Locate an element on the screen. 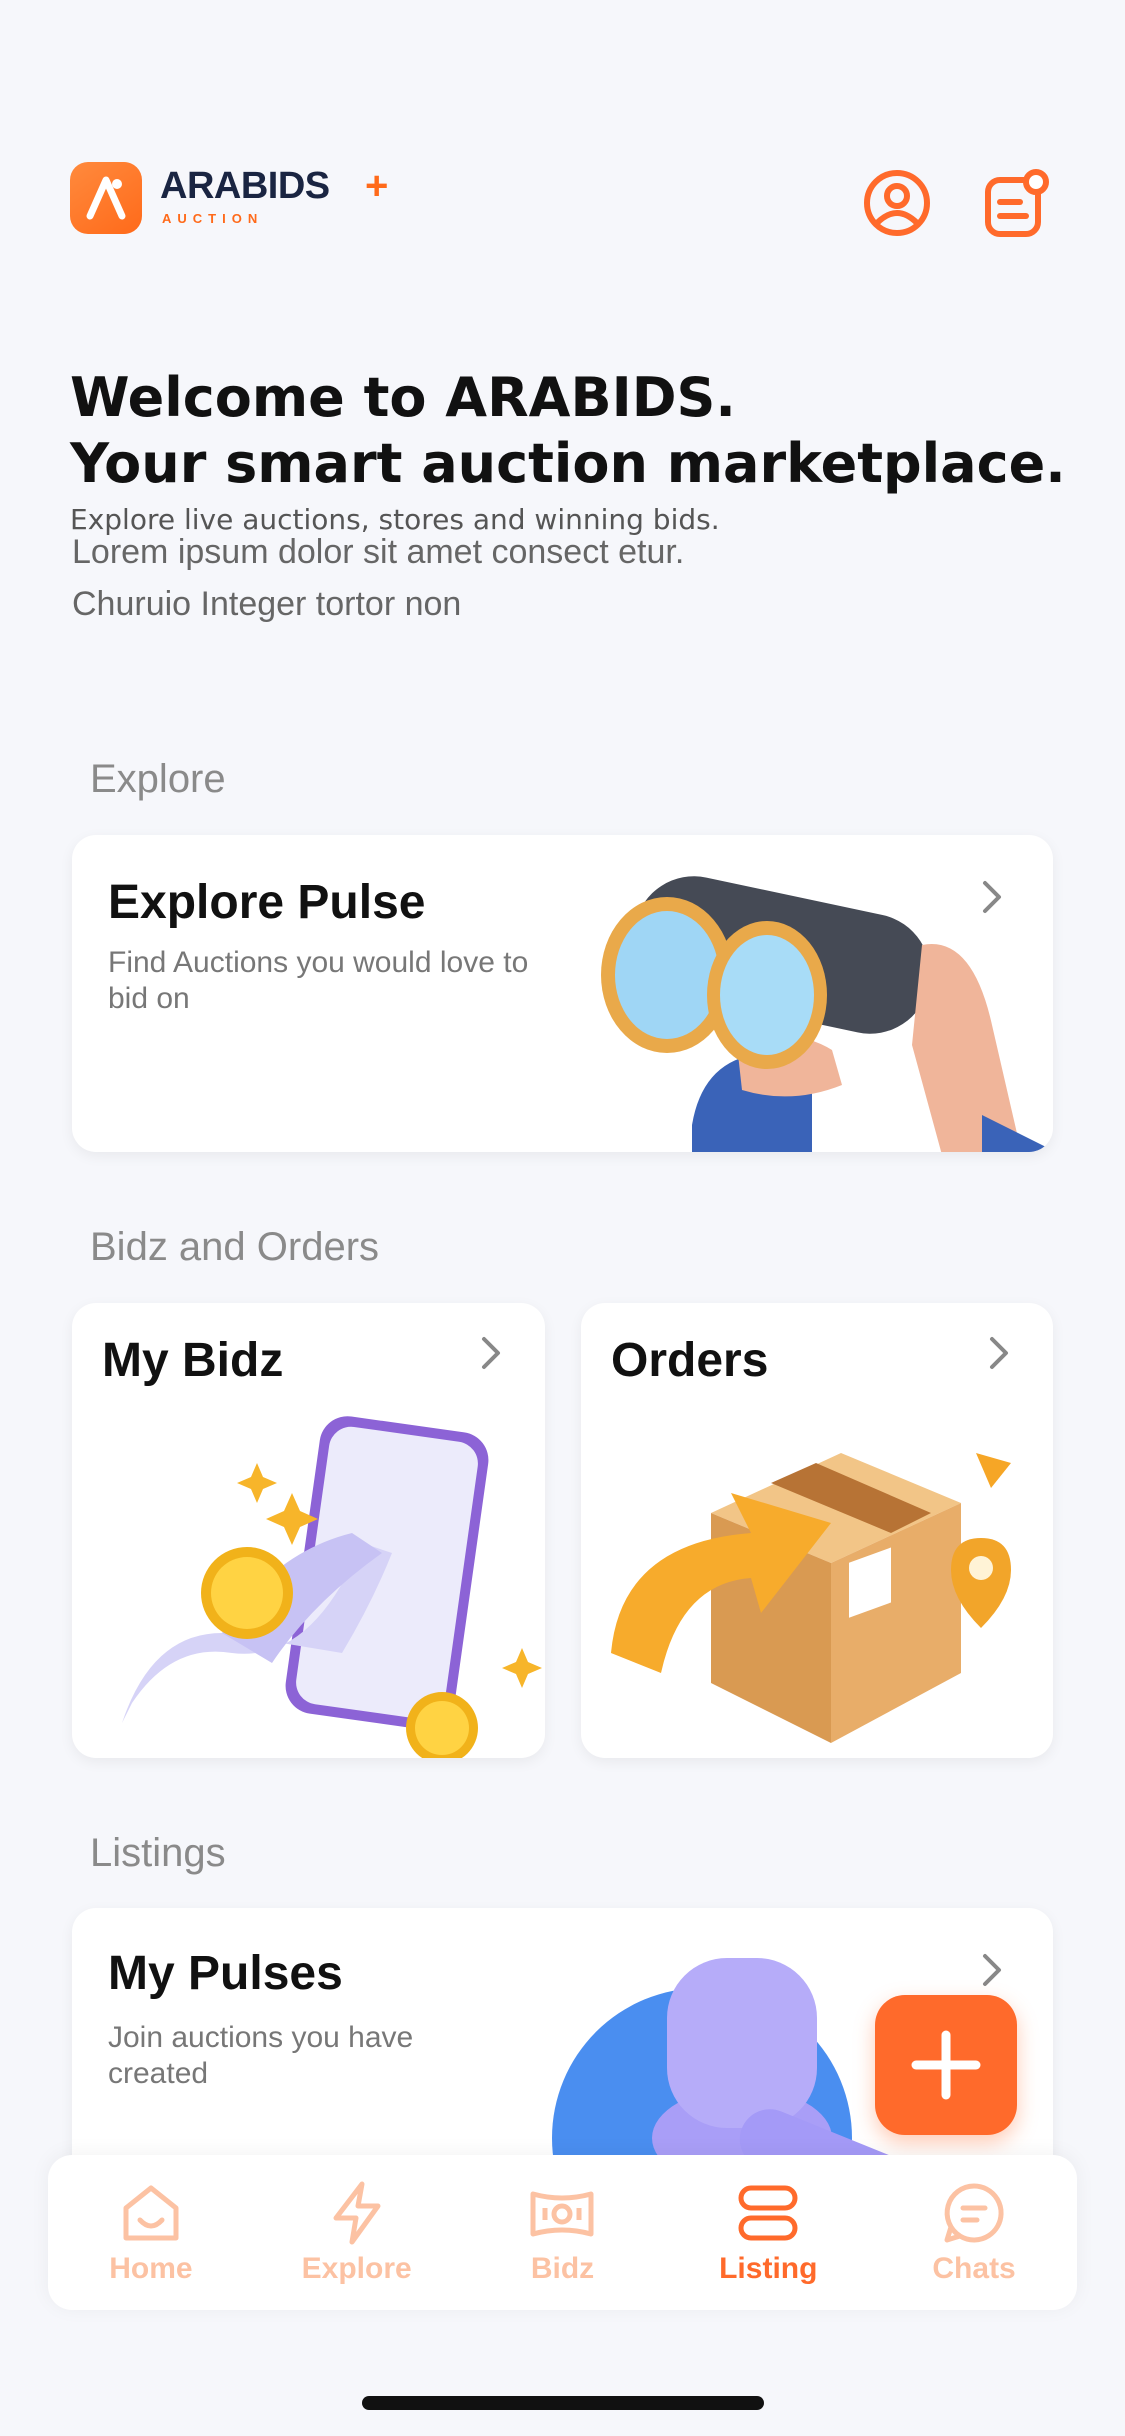  nav-item-home: Home is located at coordinates (151, 2233).